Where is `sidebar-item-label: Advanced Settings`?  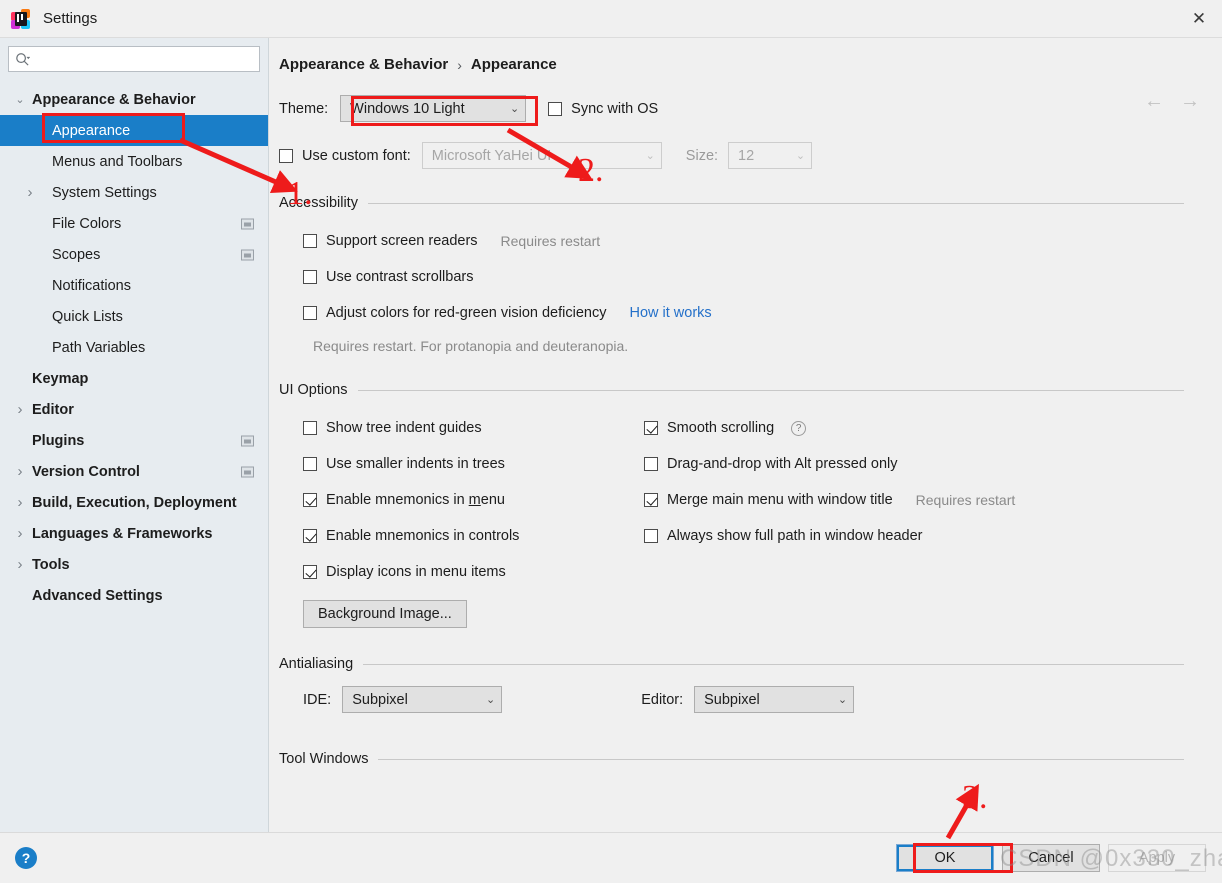
sidebar-item-label: Advanced Settings is located at coordinates (97, 595).